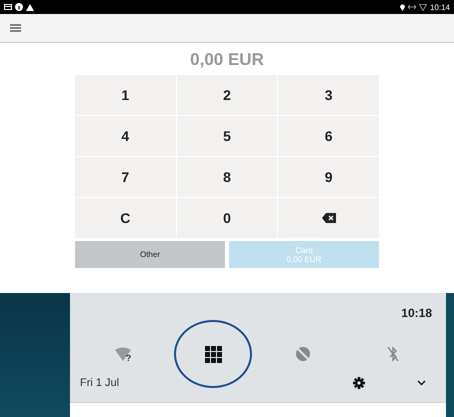 The height and width of the screenshot is (417, 454). What do you see at coordinates (129, 358) in the screenshot?
I see `unknown-mark: ?` at bounding box center [129, 358].